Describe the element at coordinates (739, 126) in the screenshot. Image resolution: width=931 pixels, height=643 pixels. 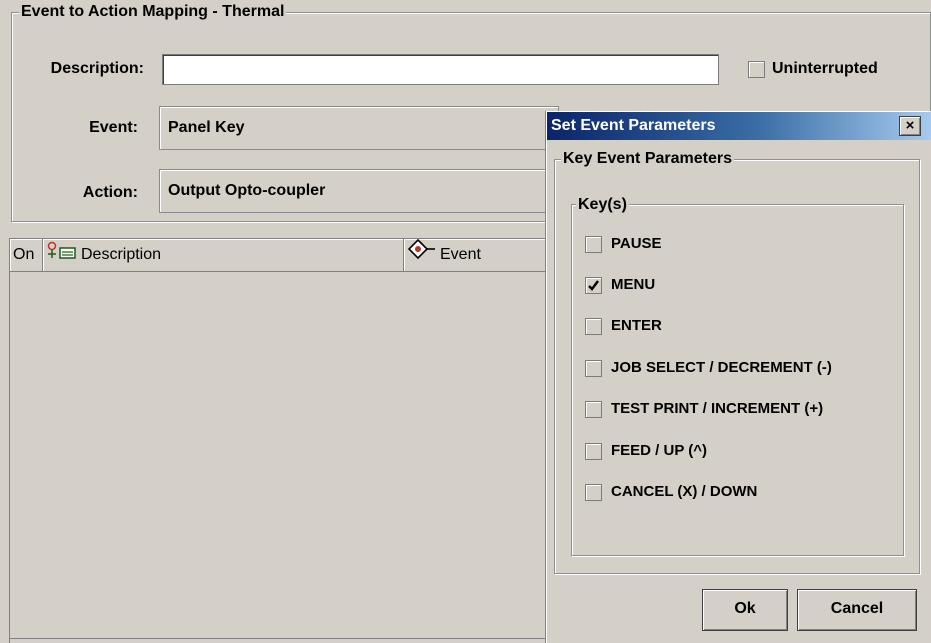
I see `dialog-titlebar: Set Event Parameters ×` at that location.